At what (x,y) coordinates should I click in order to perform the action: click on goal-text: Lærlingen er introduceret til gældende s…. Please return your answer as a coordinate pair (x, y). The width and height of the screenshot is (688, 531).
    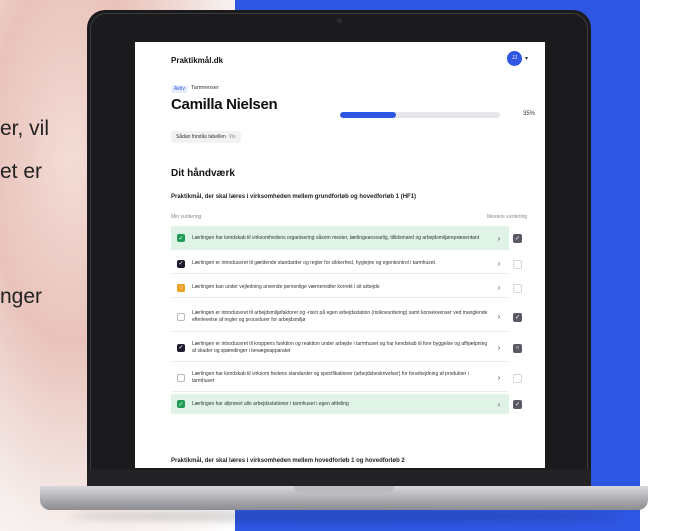
    Looking at the image, I should click on (314, 263).